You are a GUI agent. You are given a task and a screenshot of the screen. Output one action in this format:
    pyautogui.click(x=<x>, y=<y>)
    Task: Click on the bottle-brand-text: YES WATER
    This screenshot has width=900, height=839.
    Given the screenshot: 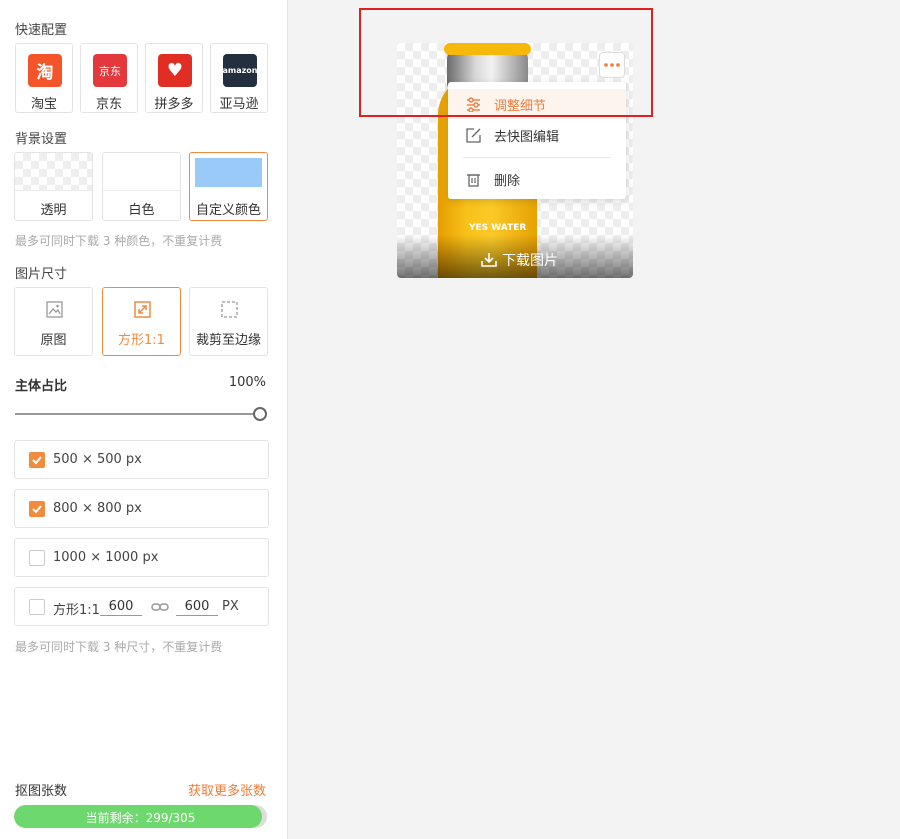 What is the action you would take?
    pyautogui.click(x=498, y=228)
    